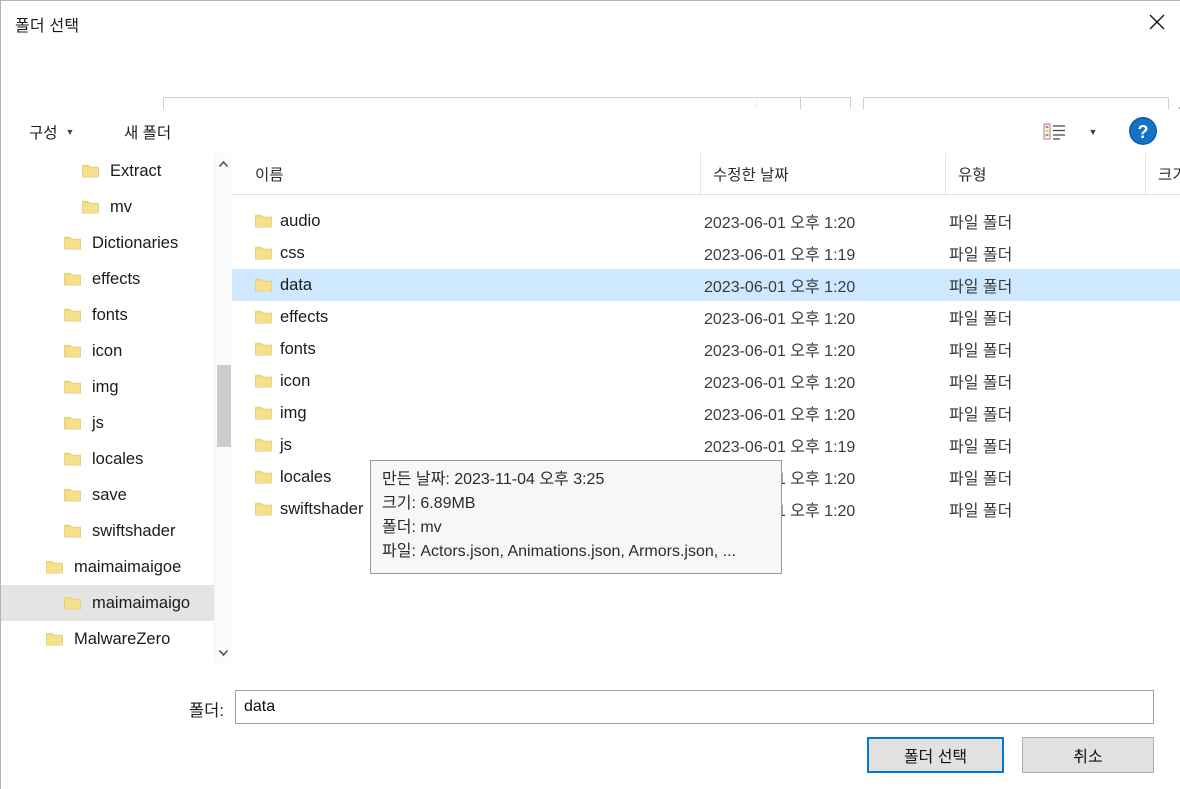 This screenshot has height=789, width=1180. What do you see at coordinates (706, 445) in the screenshot?
I see `table-row: js 2023-06-01 오후 1:19 파일 폴더` at bounding box center [706, 445].